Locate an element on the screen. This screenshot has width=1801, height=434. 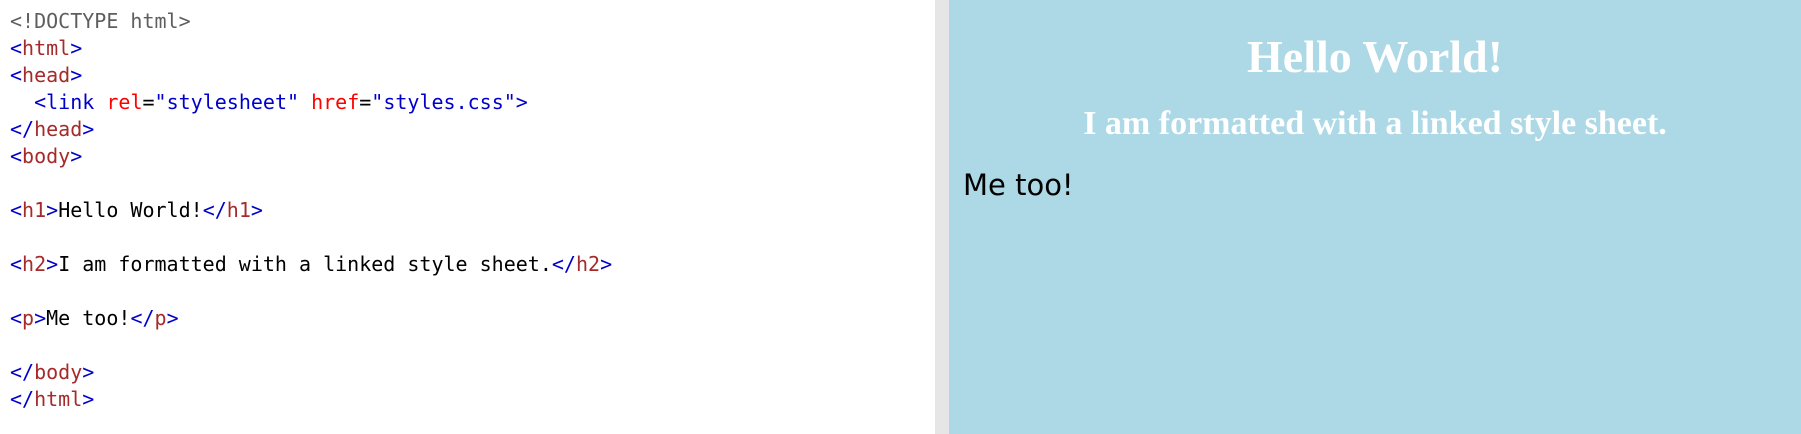
code-line: </body> is located at coordinates (472, 372).